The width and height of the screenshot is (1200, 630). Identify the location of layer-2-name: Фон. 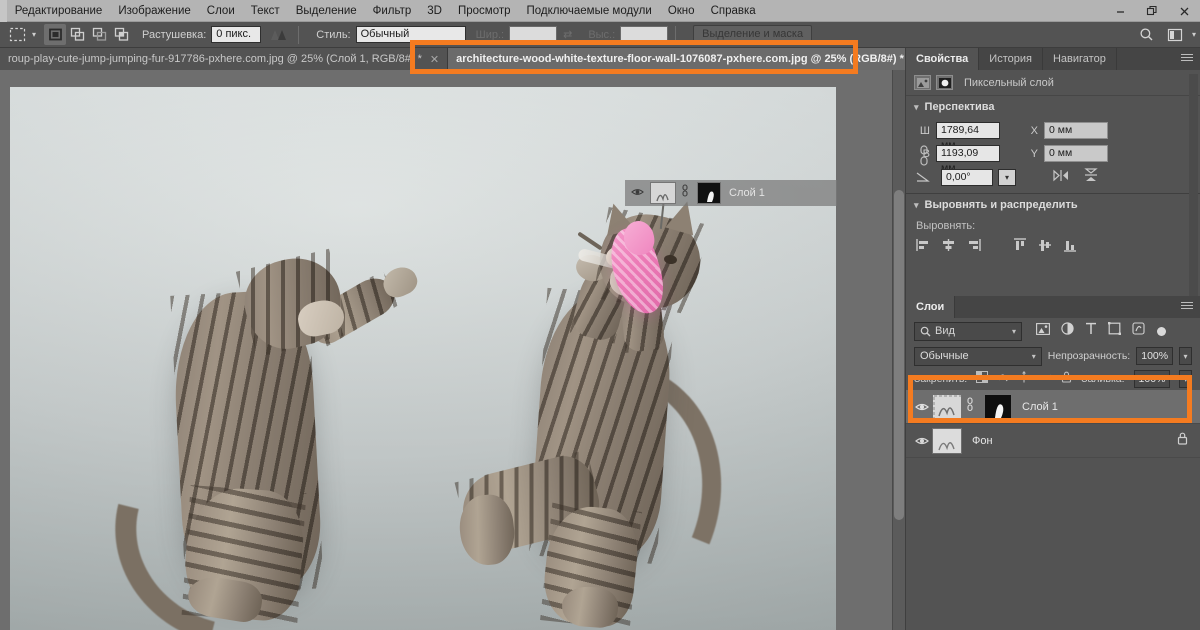
(982, 441).